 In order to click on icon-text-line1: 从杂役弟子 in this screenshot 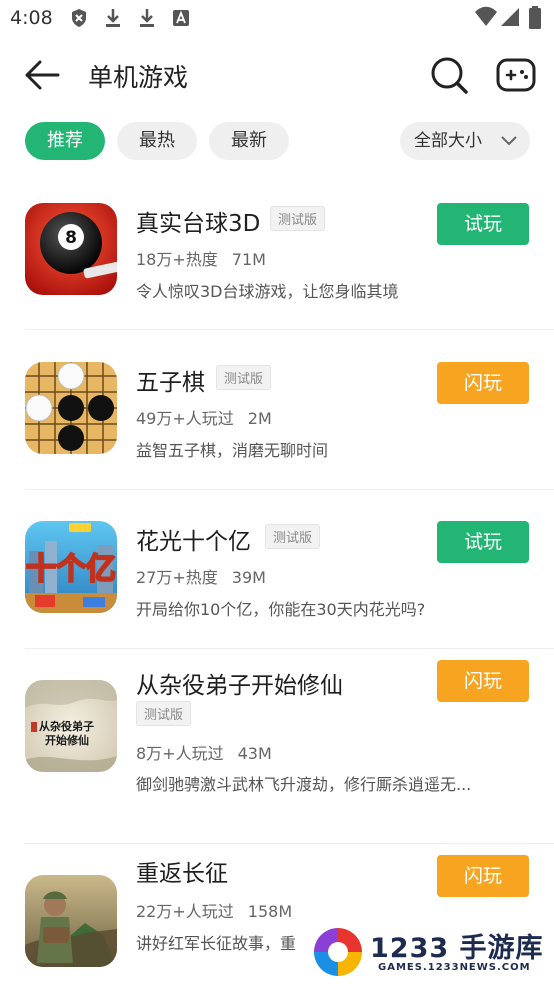, I will do `click(66, 726)`.